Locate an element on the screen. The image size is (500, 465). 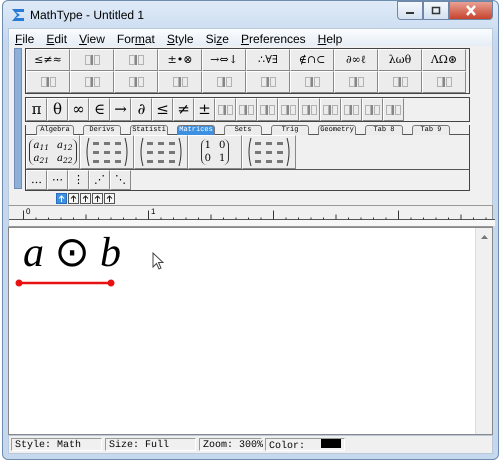
palette-button: ∴∀∃ is located at coordinates (268, 60).